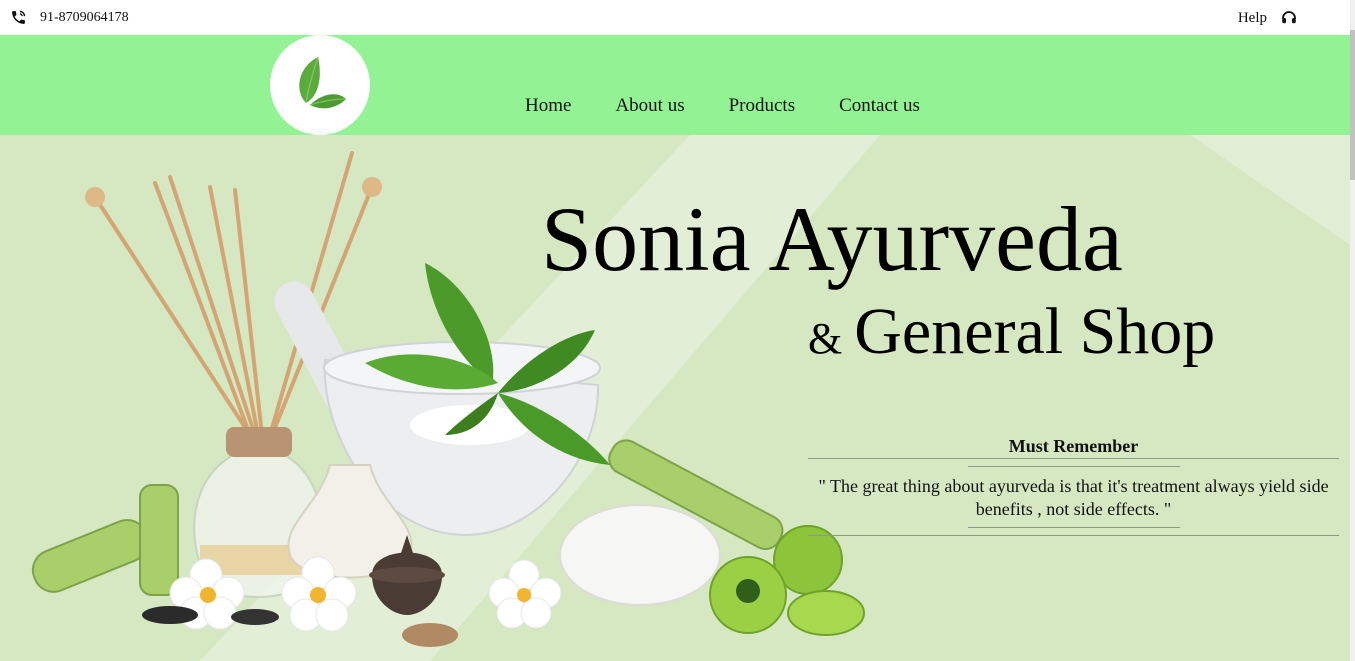 The width and height of the screenshot is (1355, 661). Describe the element at coordinates (677, 17) in the screenshot. I see `top-info-bar: 91-8709064178 Help` at that location.